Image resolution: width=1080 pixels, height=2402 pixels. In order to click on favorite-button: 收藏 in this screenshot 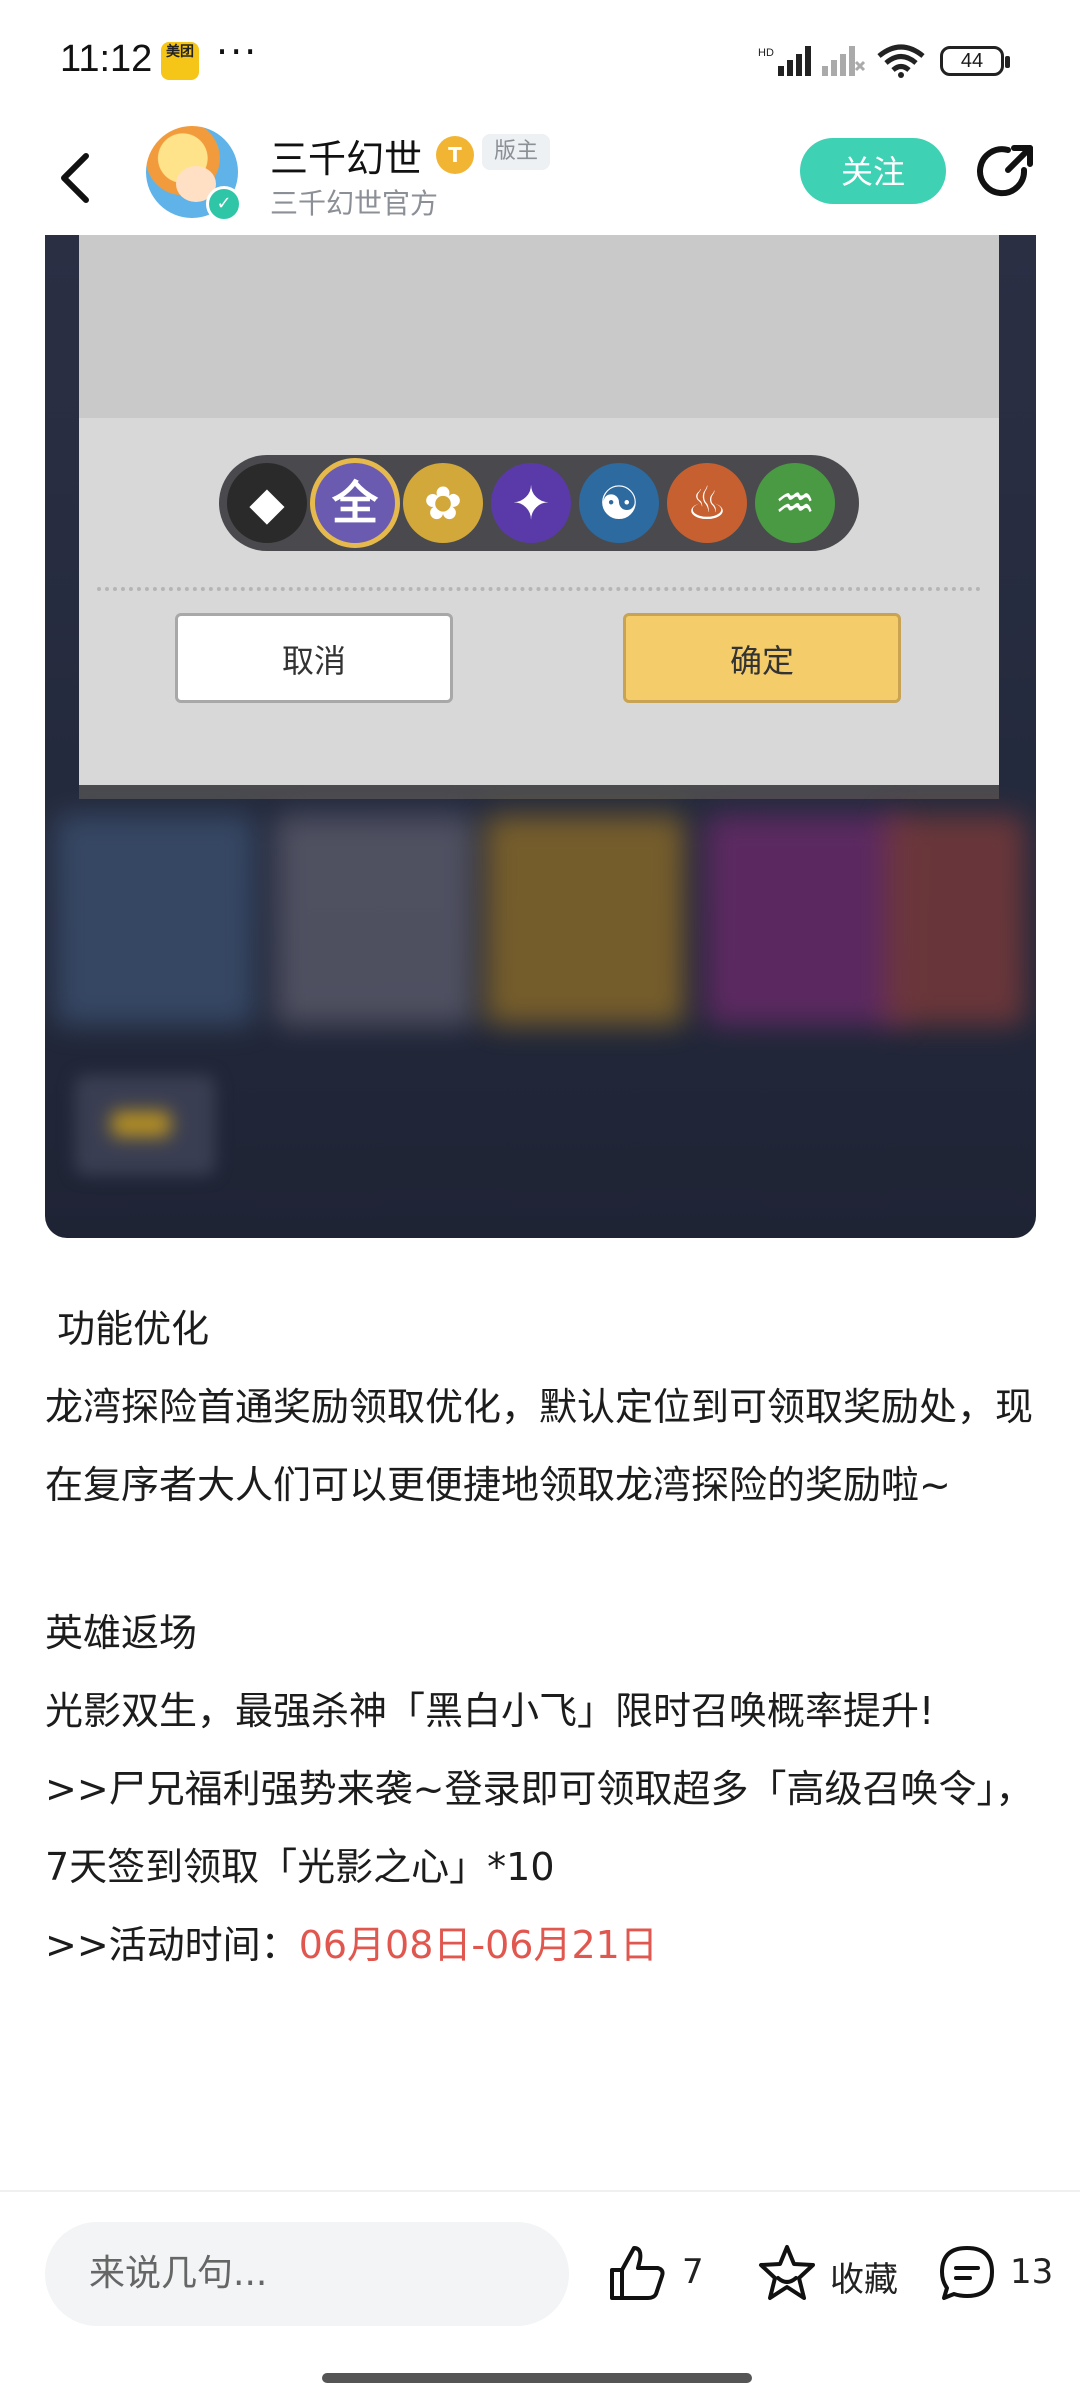, I will do `click(831, 2274)`.